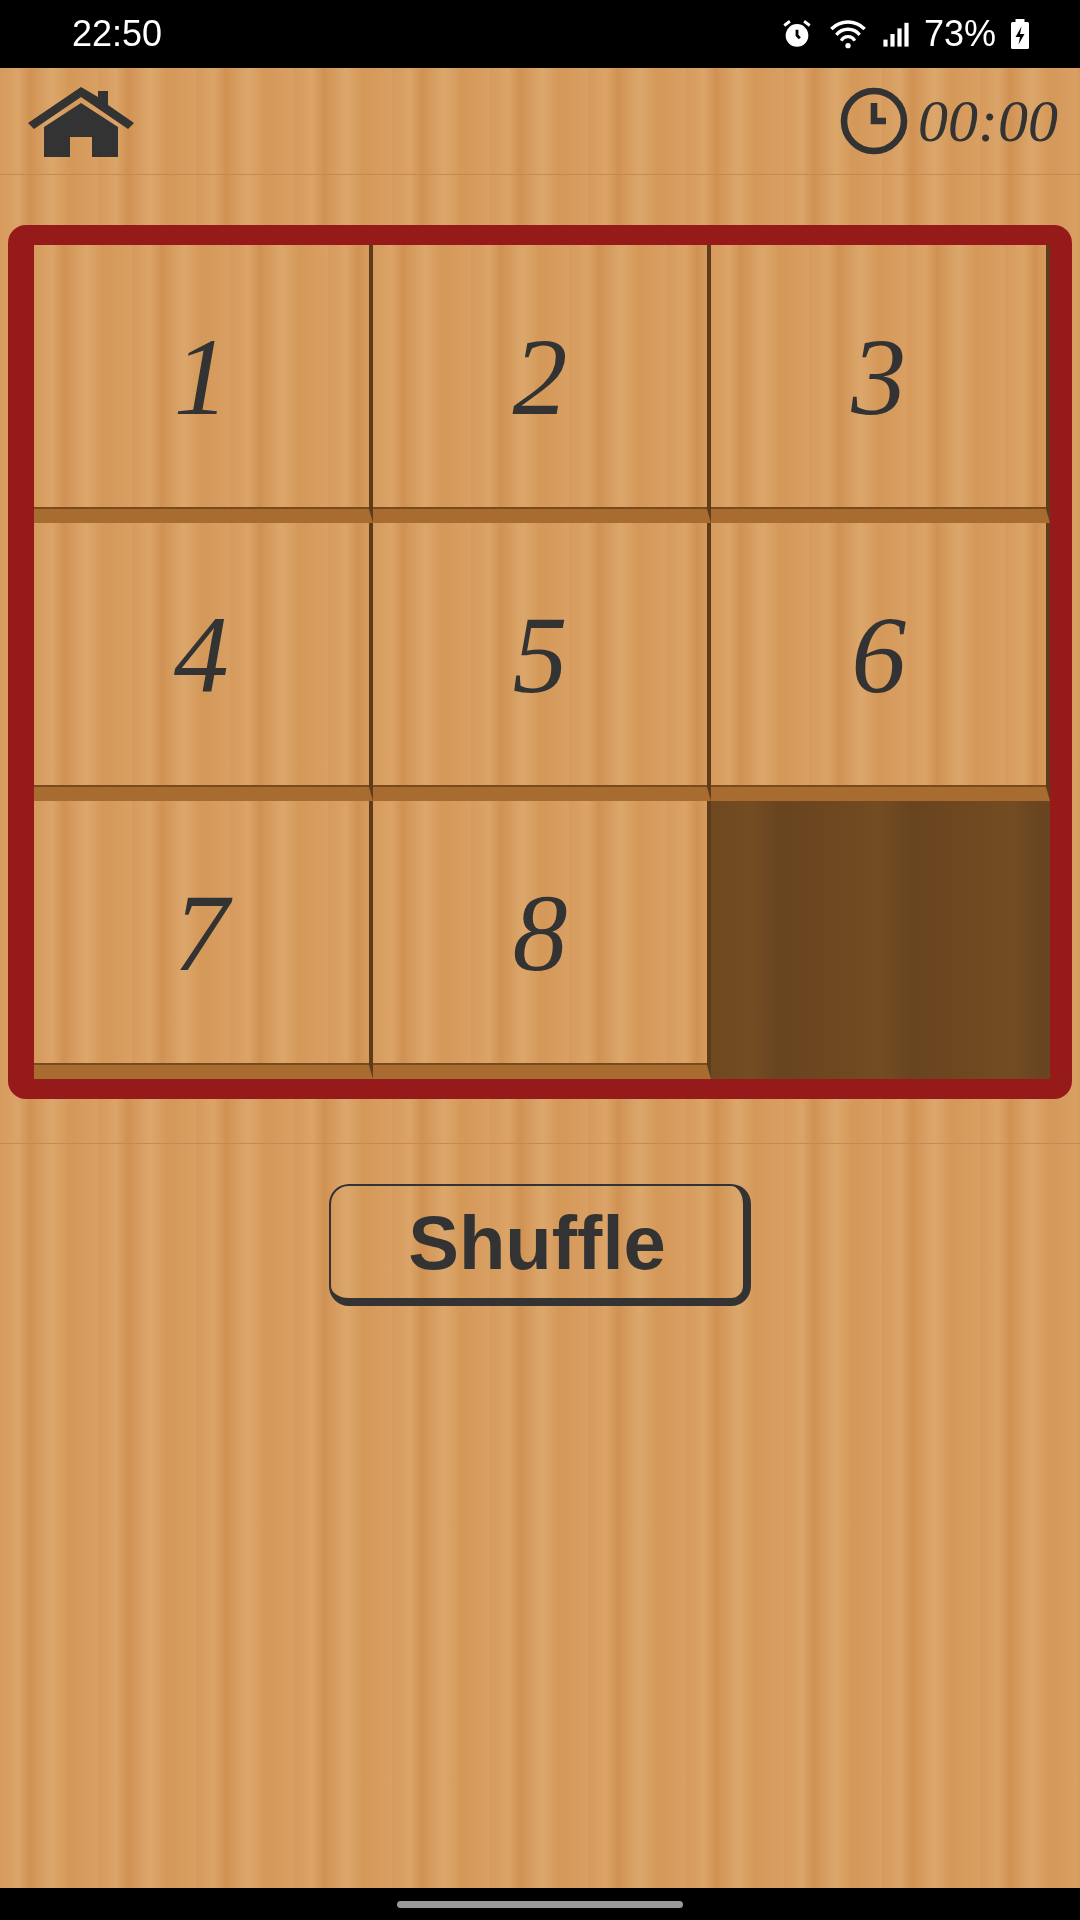  What do you see at coordinates (880, 662) in the screenshot?
I see `puzzle-tile: 6` at bounding box center [880, 662].